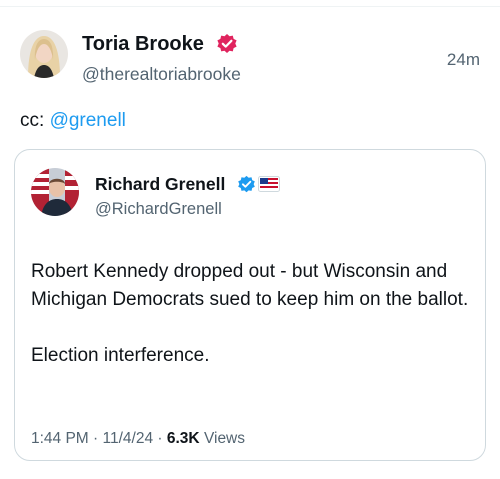 The height and width of the screenshot is (479, 500). Describe the element at coordinates (88, 120) in the screenshot. I see `mention-link: @grenell` at that location.